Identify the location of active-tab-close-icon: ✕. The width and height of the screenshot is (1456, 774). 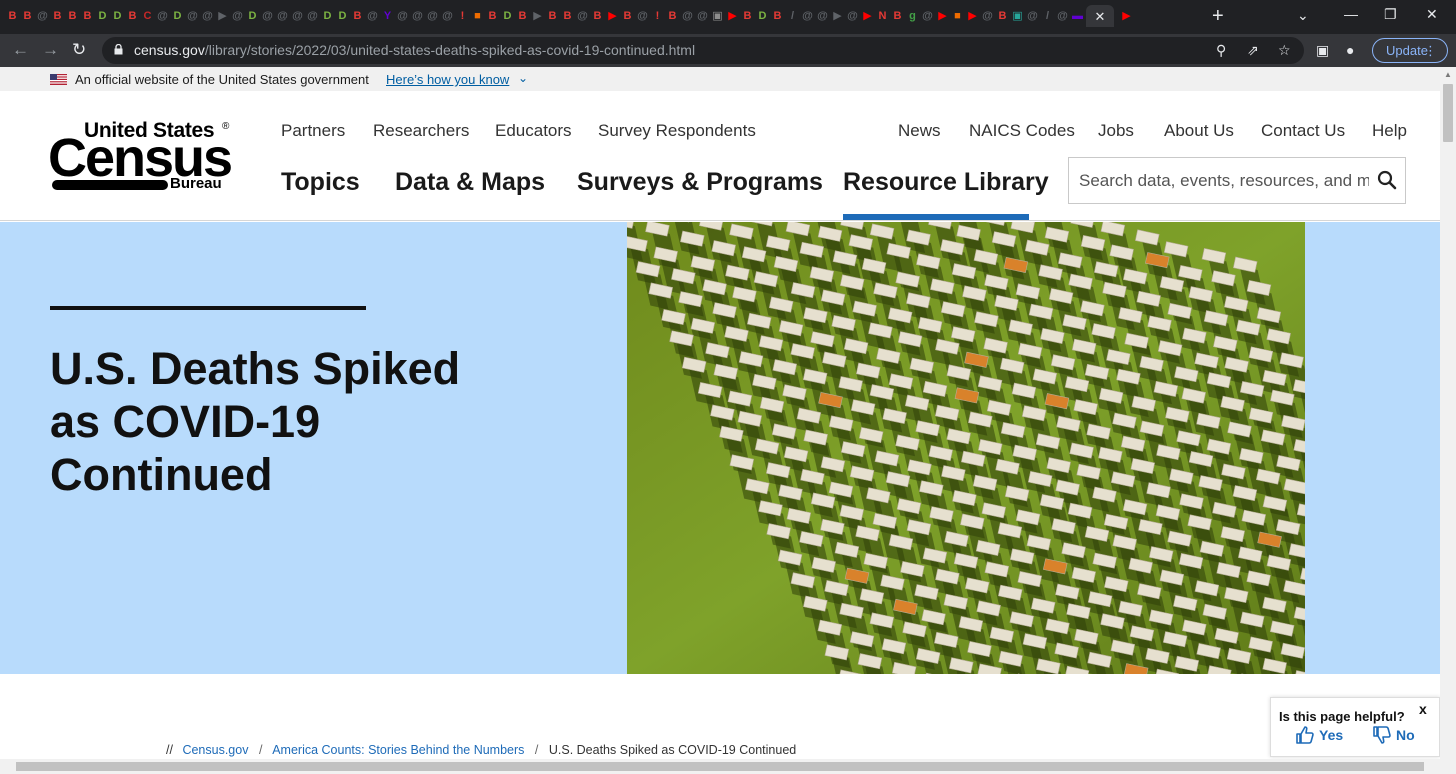
(1100, 16).